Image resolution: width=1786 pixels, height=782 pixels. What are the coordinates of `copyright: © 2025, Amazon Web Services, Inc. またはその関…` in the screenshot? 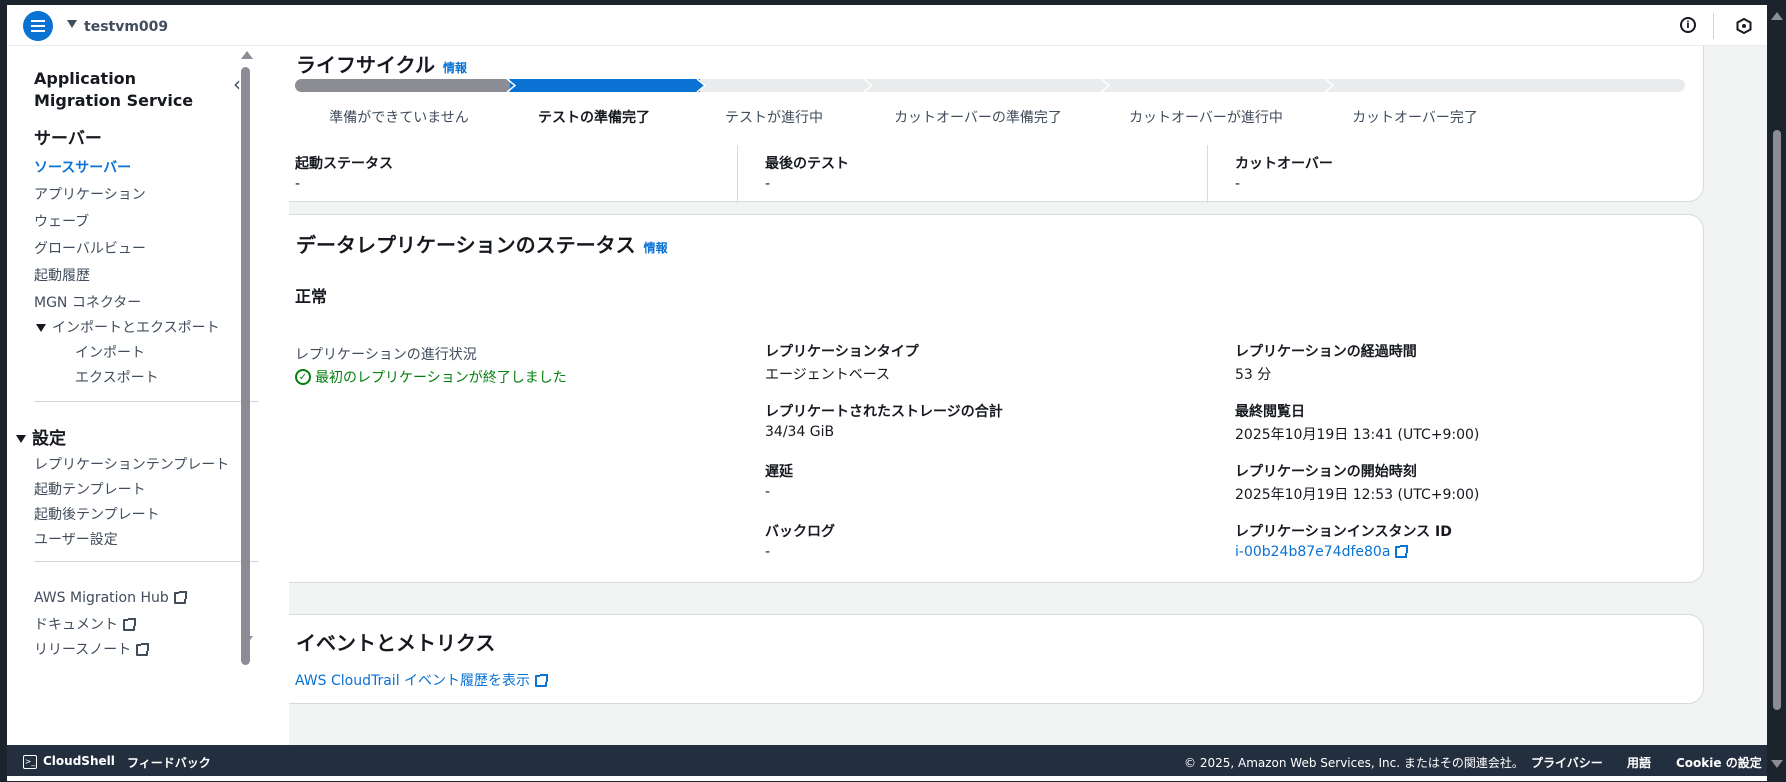 It's located at (1354, 763).